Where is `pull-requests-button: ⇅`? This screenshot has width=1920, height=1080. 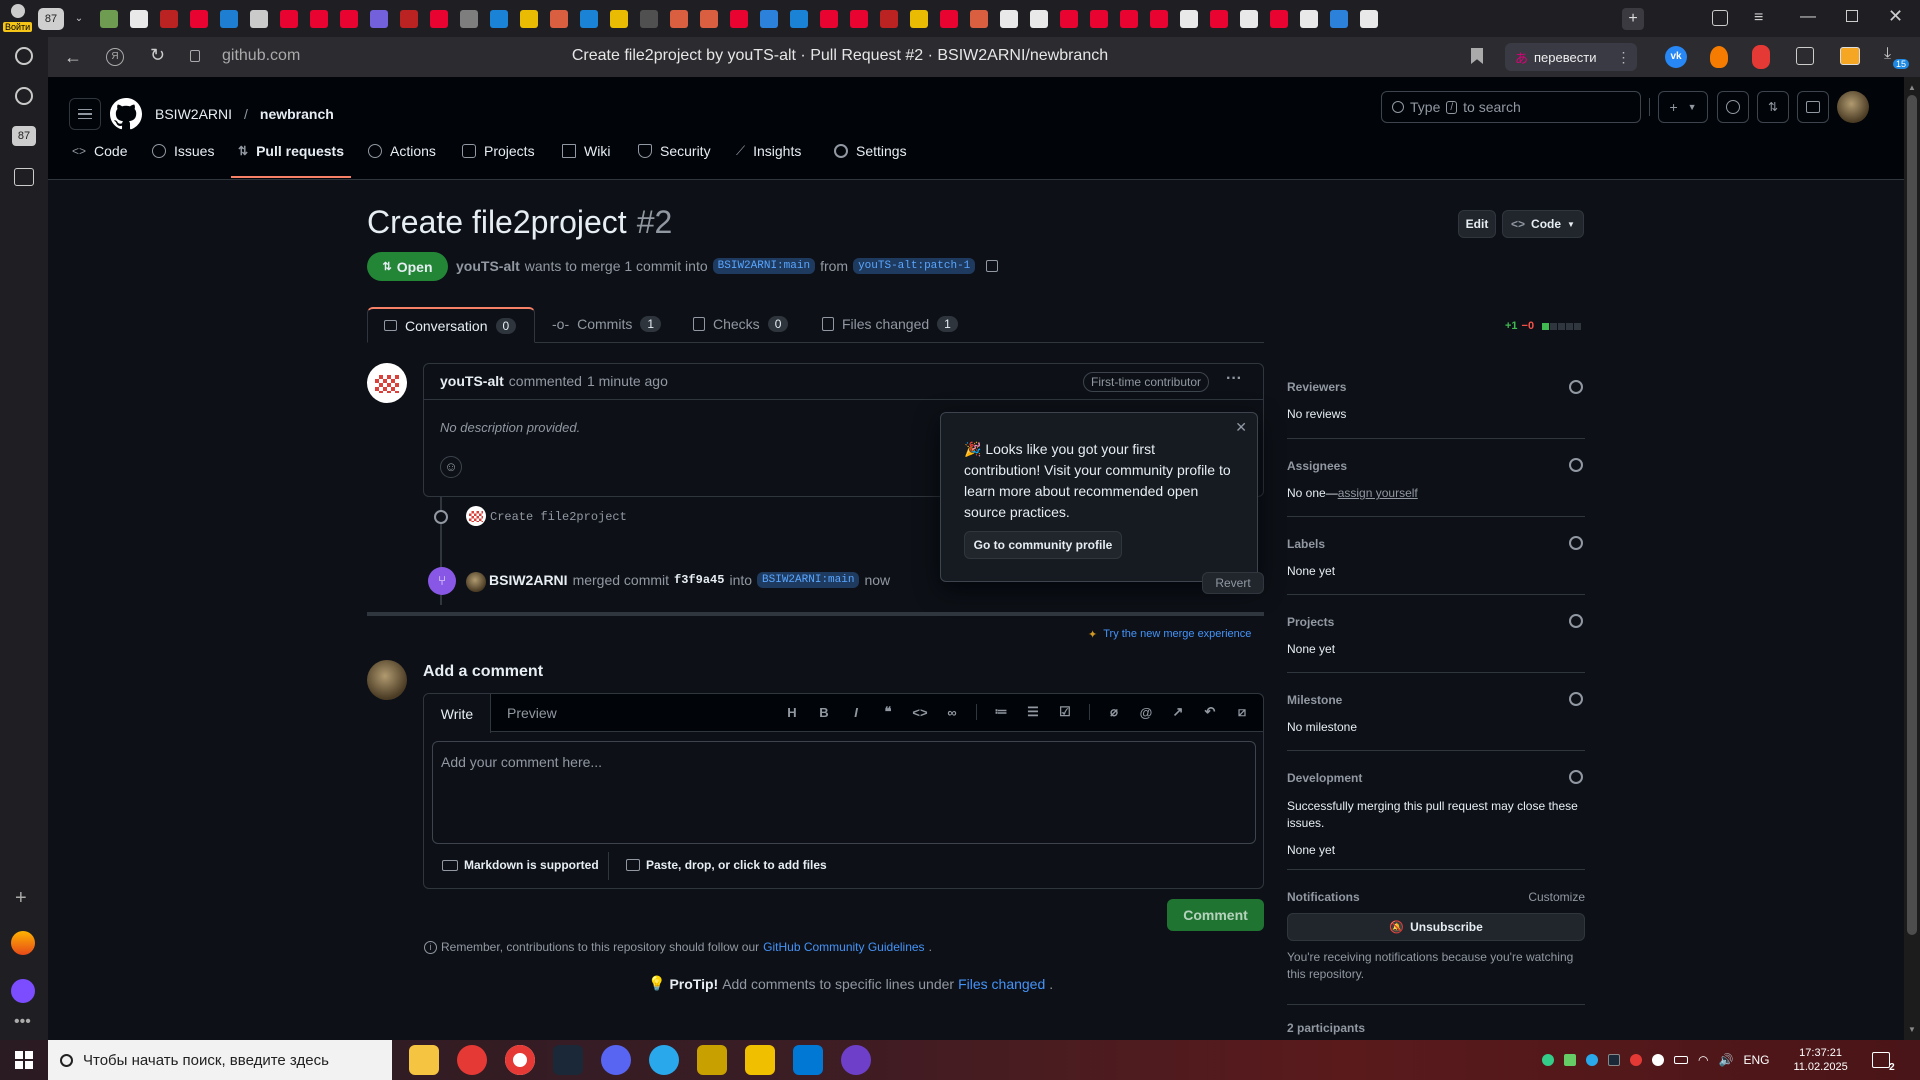 pull-requests-button: ⇅ is located at coordinates (1773, 107).